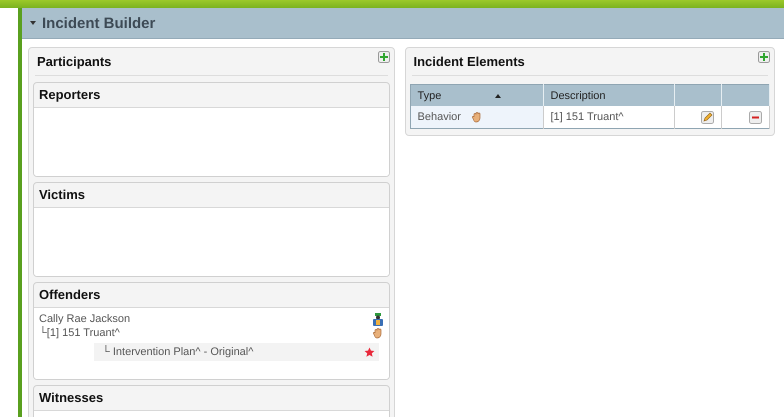  Describe the element at coordinates (378, 319) in the screenshot. I see `person-badge-icon` at that location.